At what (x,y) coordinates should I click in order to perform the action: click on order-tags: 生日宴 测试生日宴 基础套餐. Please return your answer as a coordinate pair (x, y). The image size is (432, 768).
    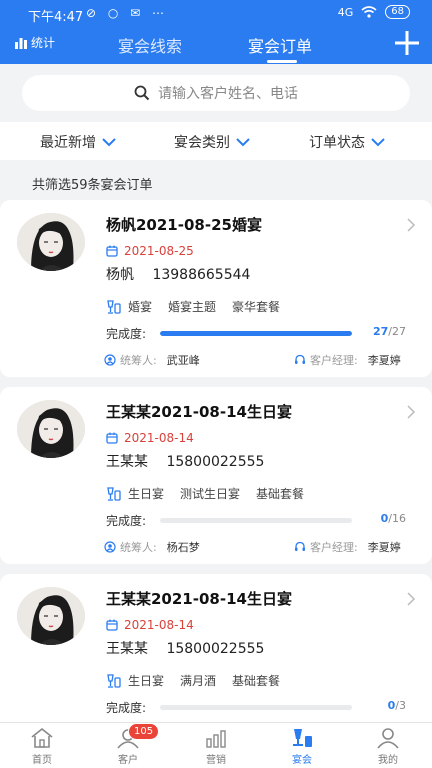
    Looking at the image, I should click on (213, 493).